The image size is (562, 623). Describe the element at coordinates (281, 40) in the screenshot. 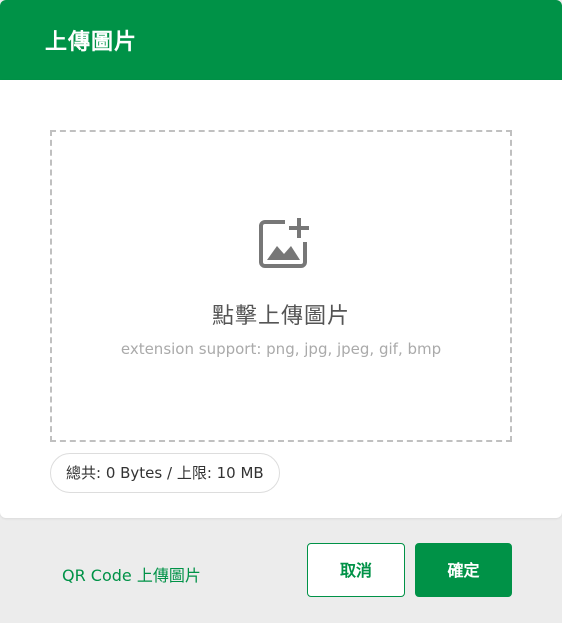

I see `dialog-header: 上傳圖片` at that location.